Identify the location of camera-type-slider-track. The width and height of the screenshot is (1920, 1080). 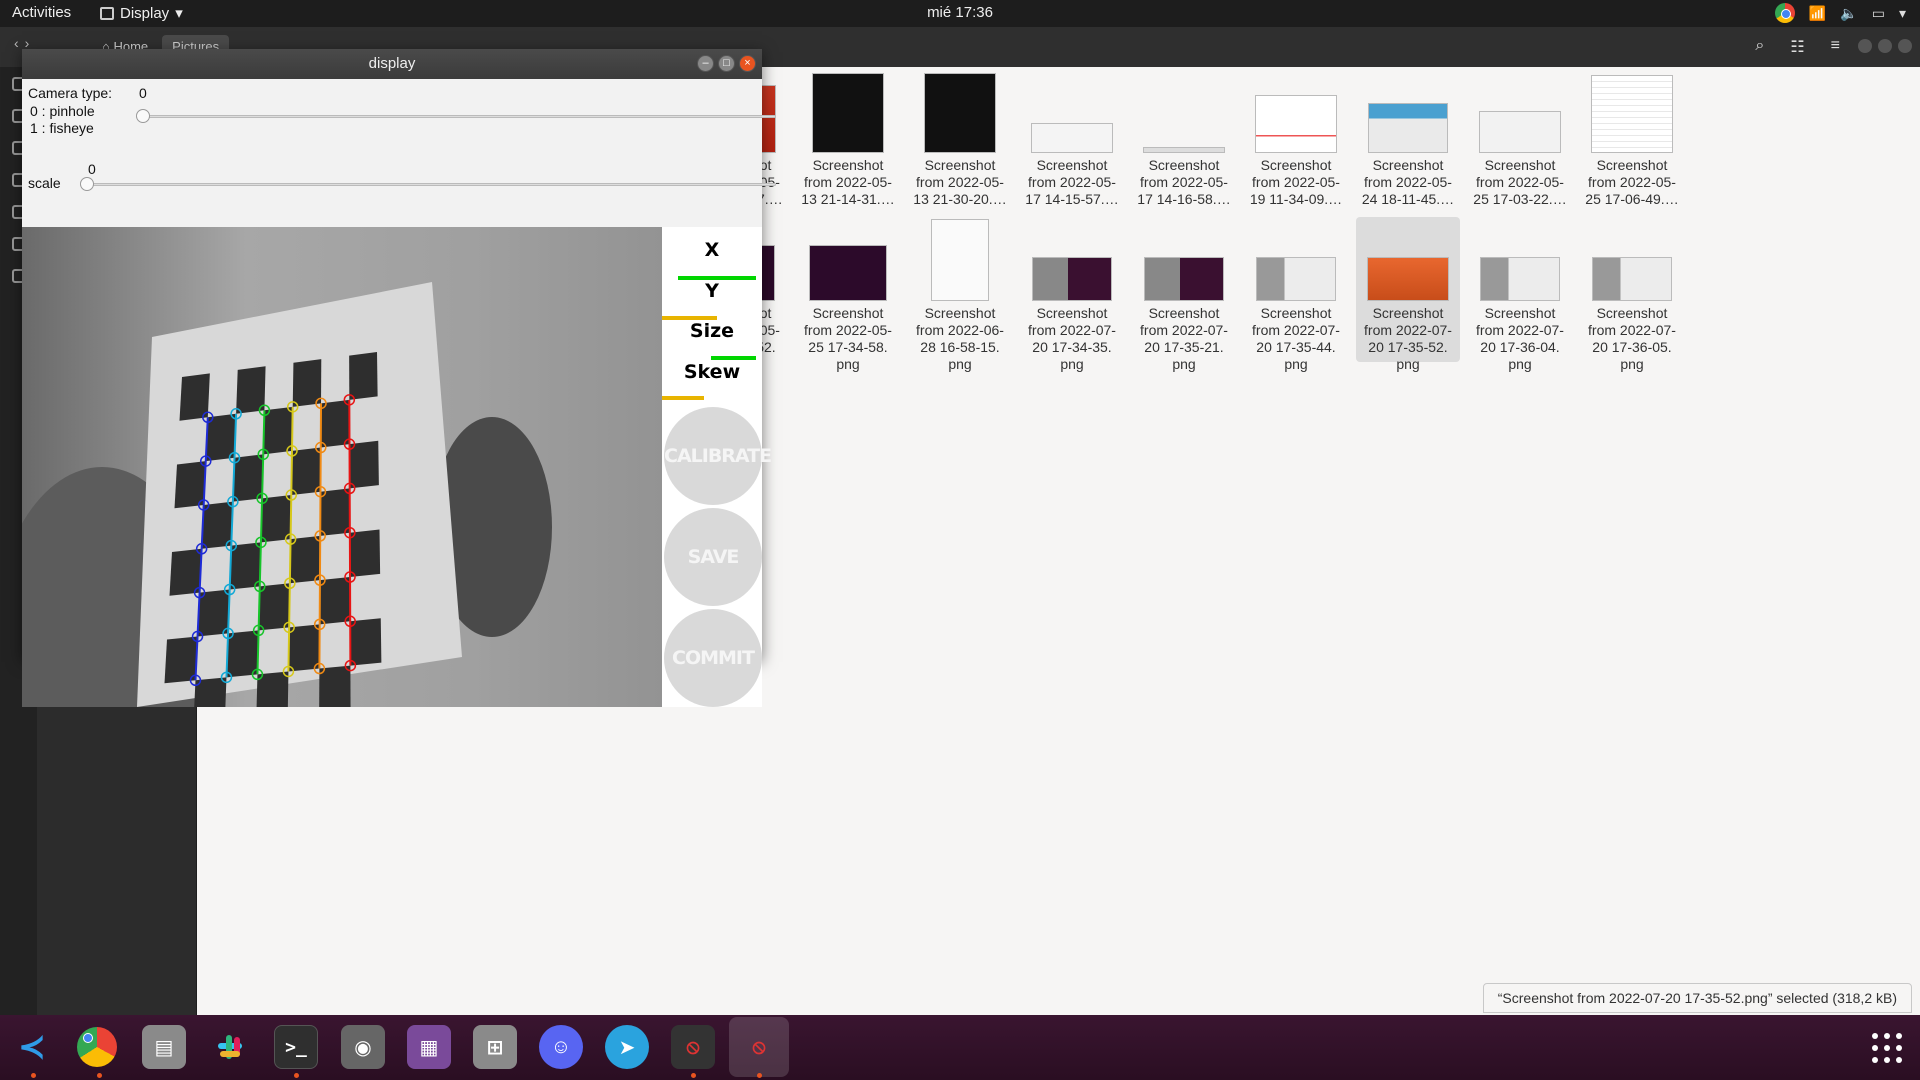
(458, 116).